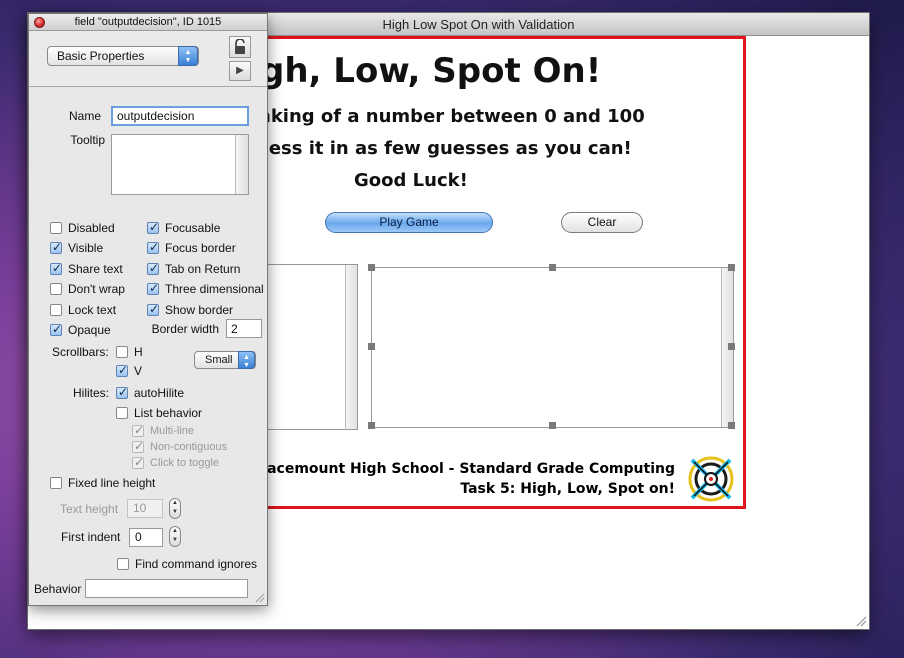  Describe the element at coordinates (89, 330) in the screenshot. I see `checkbox-label: Opaque` at that location.